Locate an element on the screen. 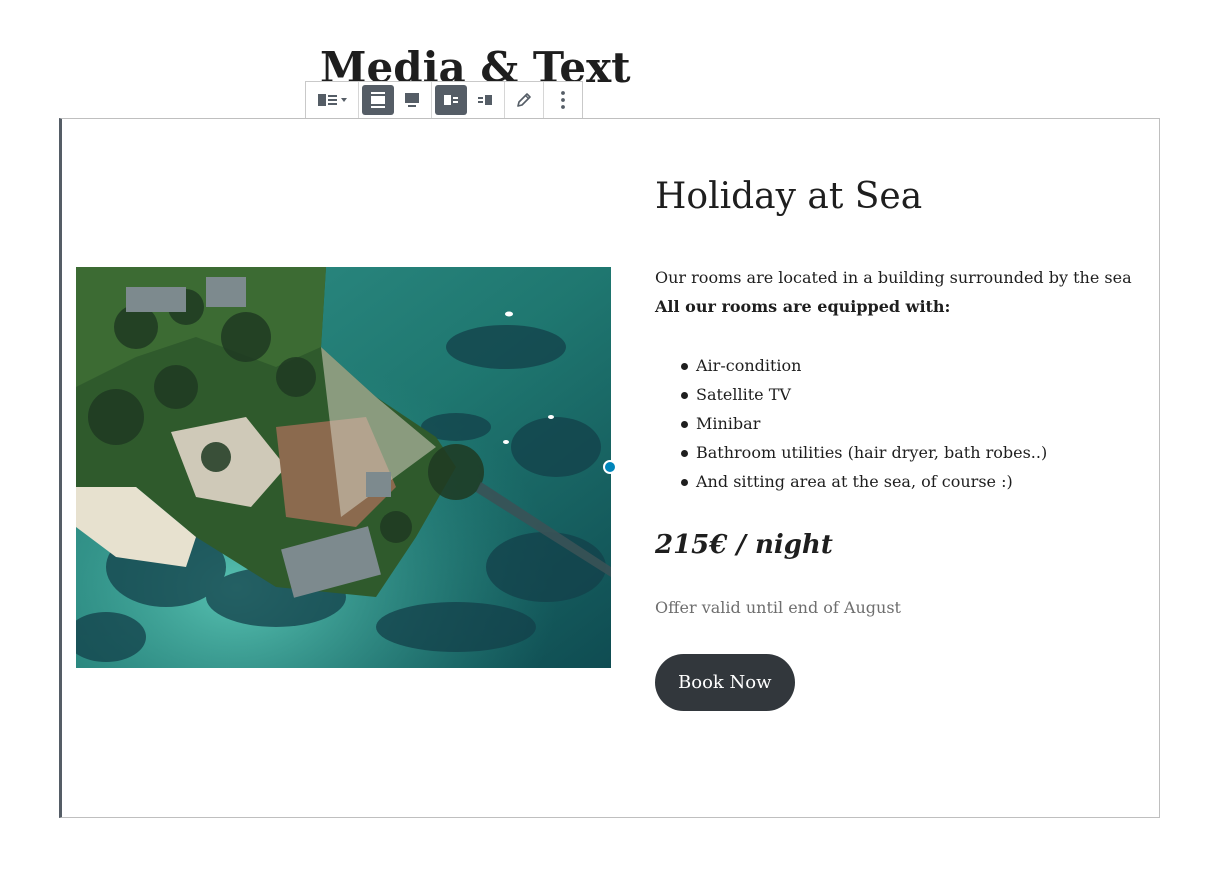 The image size is (1223, 875). resize-handle is located at coordinates (610, 467).